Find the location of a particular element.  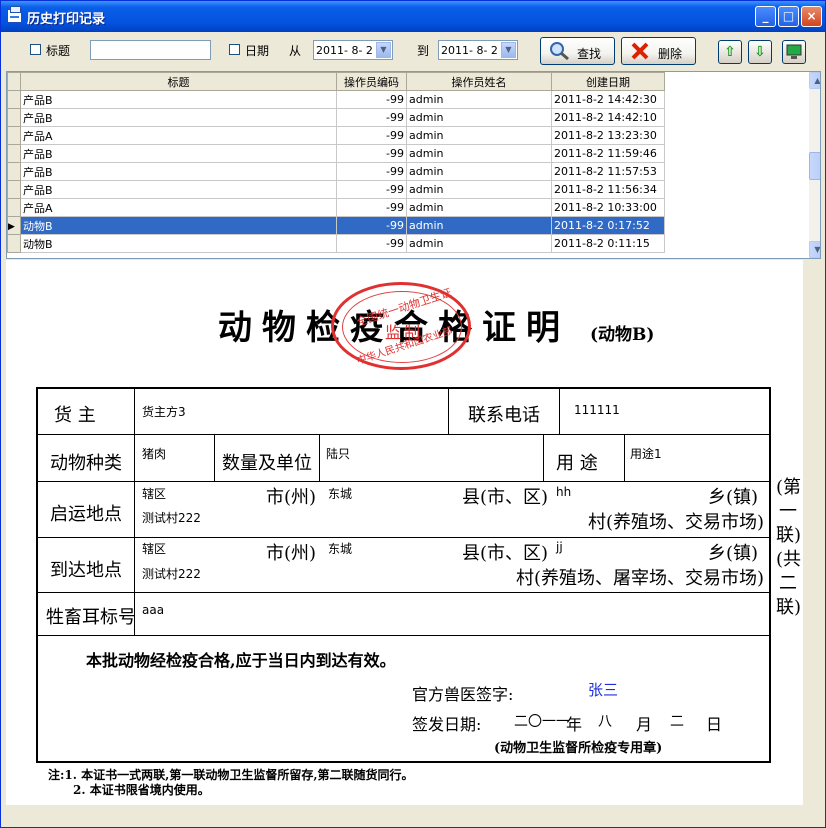

table-row: 产品A -99 admin 2011-8-2 10:33:00 is located at coordinates (336, 207).